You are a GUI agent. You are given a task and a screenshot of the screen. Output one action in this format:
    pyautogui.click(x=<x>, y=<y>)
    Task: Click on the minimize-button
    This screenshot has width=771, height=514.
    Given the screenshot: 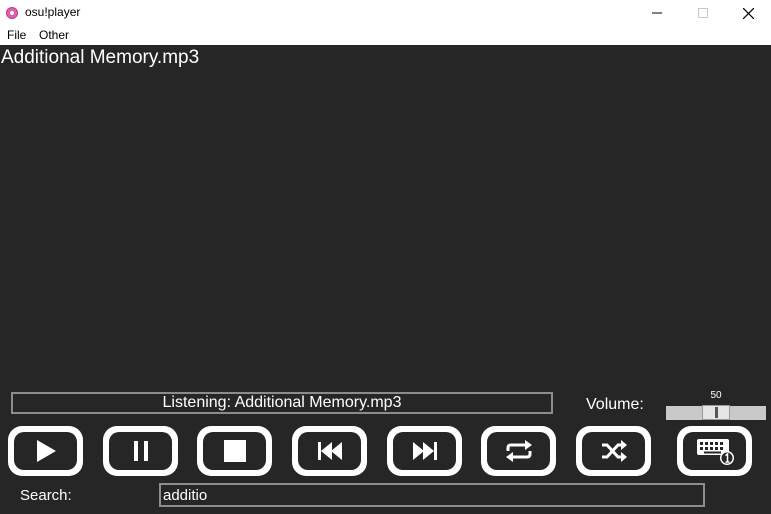 What is the action you would take?
    pyautogui.click(x=657, y=13)
    